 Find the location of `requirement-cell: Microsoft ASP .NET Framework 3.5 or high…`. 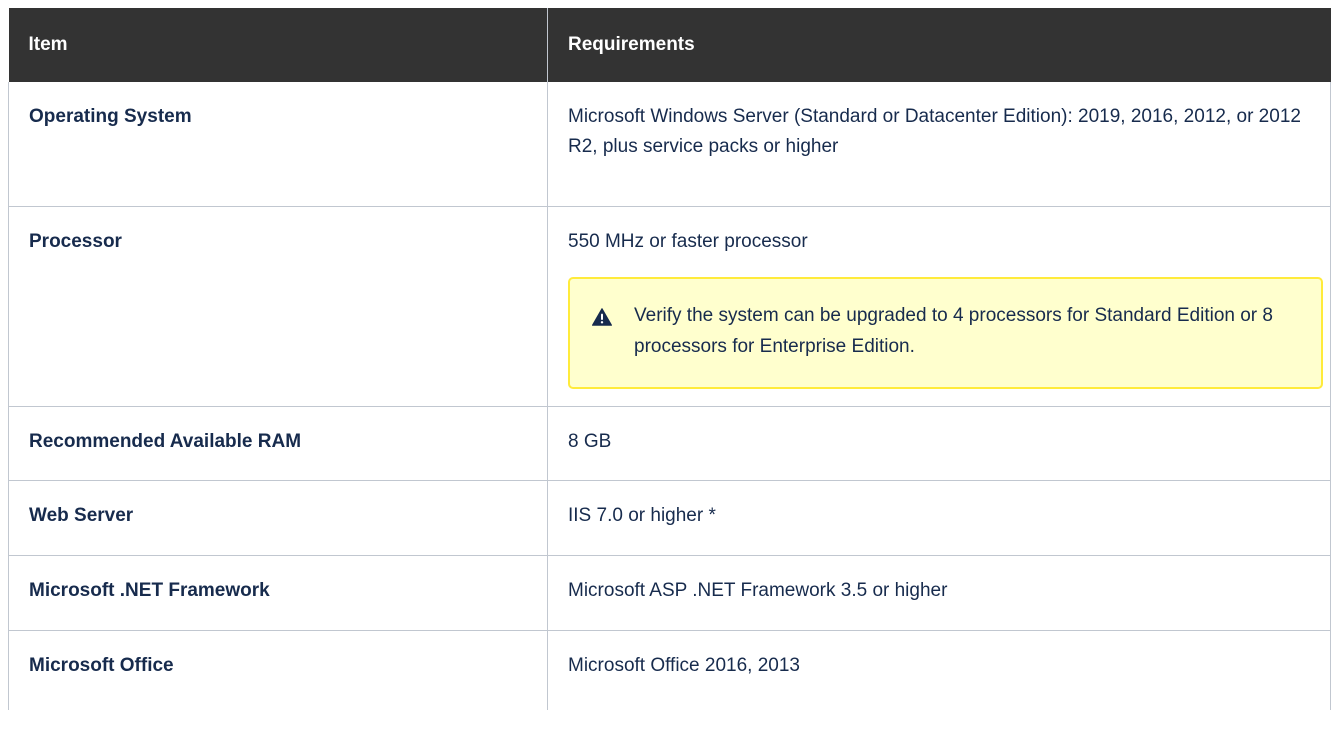

requirement-cell: Microsoft ASP .NET Framework 3.5 or high… is located at coordinates (939, 593).